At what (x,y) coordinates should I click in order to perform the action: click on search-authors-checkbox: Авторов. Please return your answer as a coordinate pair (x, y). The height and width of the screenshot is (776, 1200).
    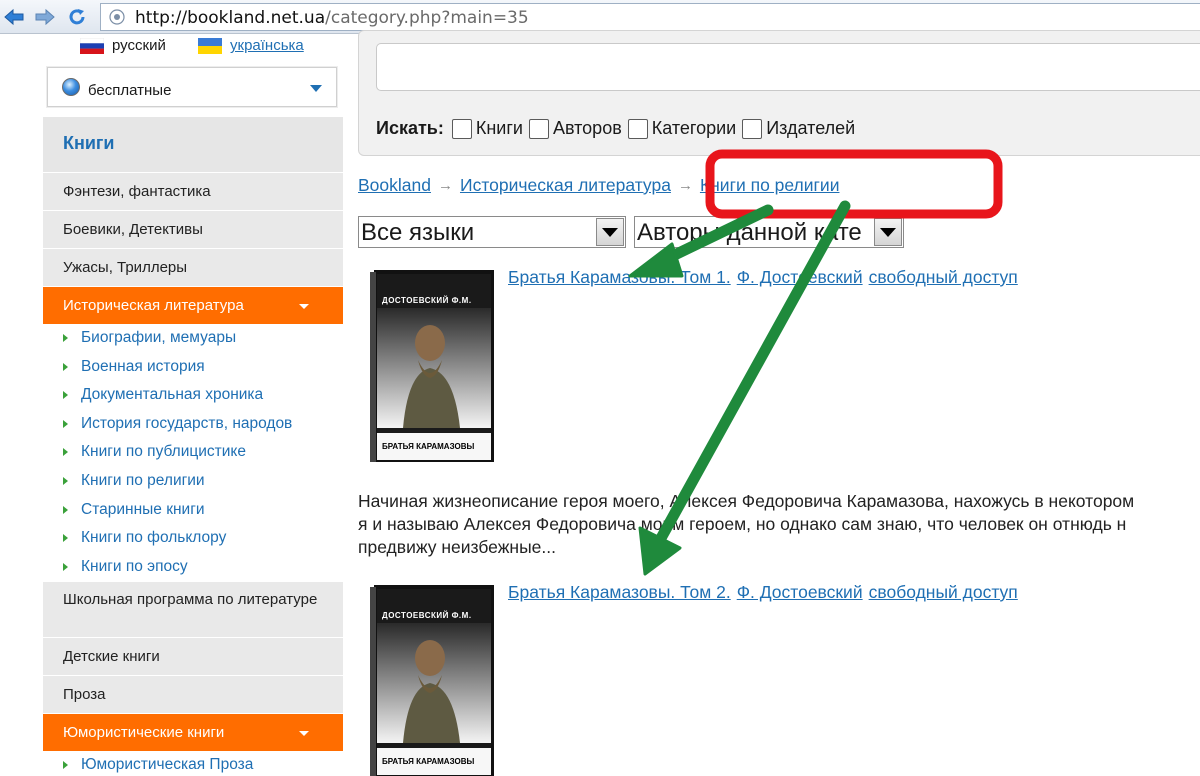
    Looking at the image, I should click on (575, 128).